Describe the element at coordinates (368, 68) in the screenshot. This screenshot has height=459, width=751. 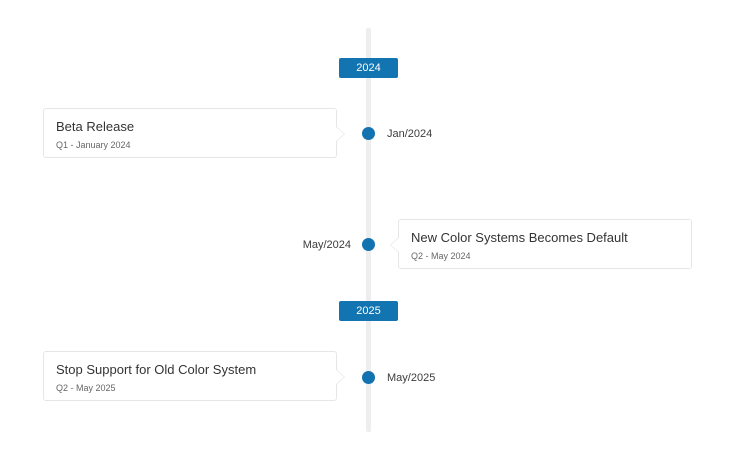
I see `year-badge-2024: 2024` at that location.